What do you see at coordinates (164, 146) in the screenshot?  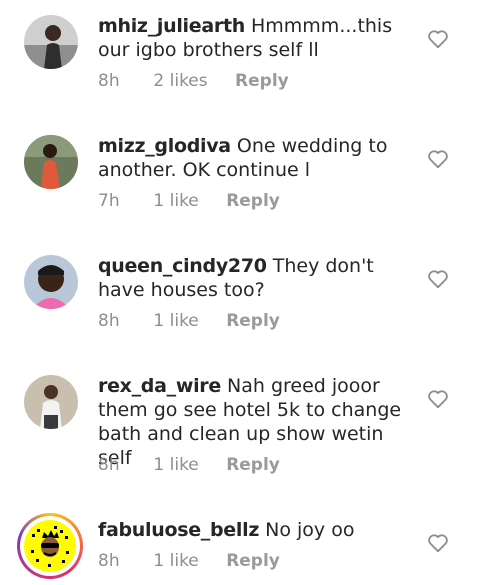 I see `comment-username: mizz_glodiva` at bounding box center [164, 146].